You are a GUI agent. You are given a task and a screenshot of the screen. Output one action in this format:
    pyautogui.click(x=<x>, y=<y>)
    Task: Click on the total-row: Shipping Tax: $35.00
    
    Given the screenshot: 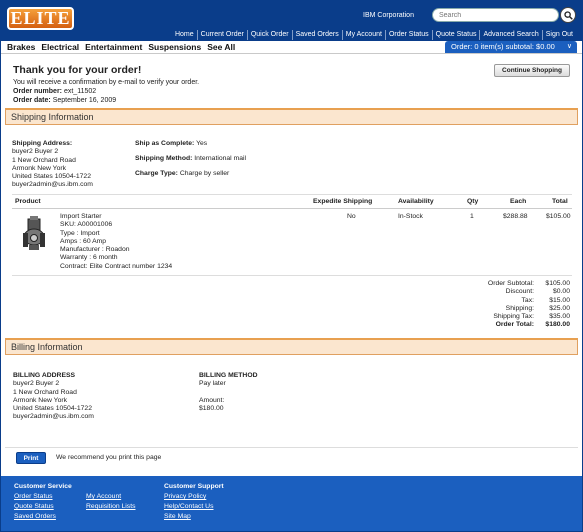 What is the action you would take?
    pyautogui.click(x=507, y=317)
    